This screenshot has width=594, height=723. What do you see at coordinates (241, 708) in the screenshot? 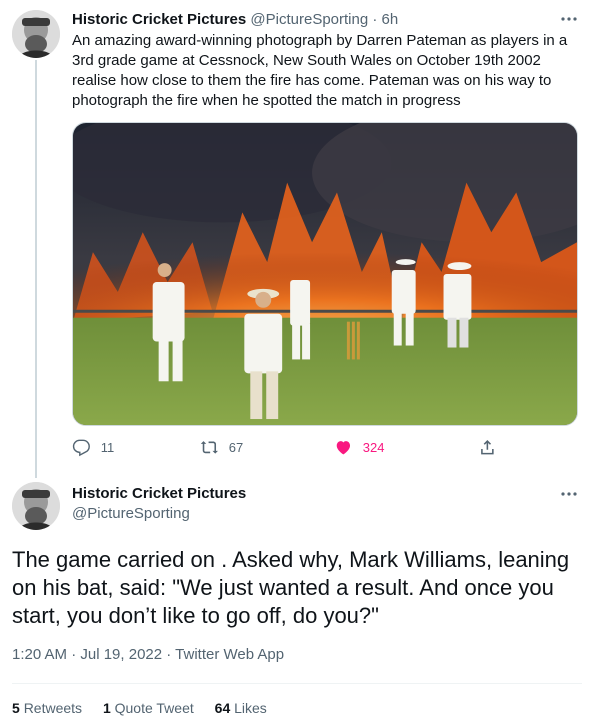
I see `likes-stat: 64 Likes` at bounding box center [241, 708].